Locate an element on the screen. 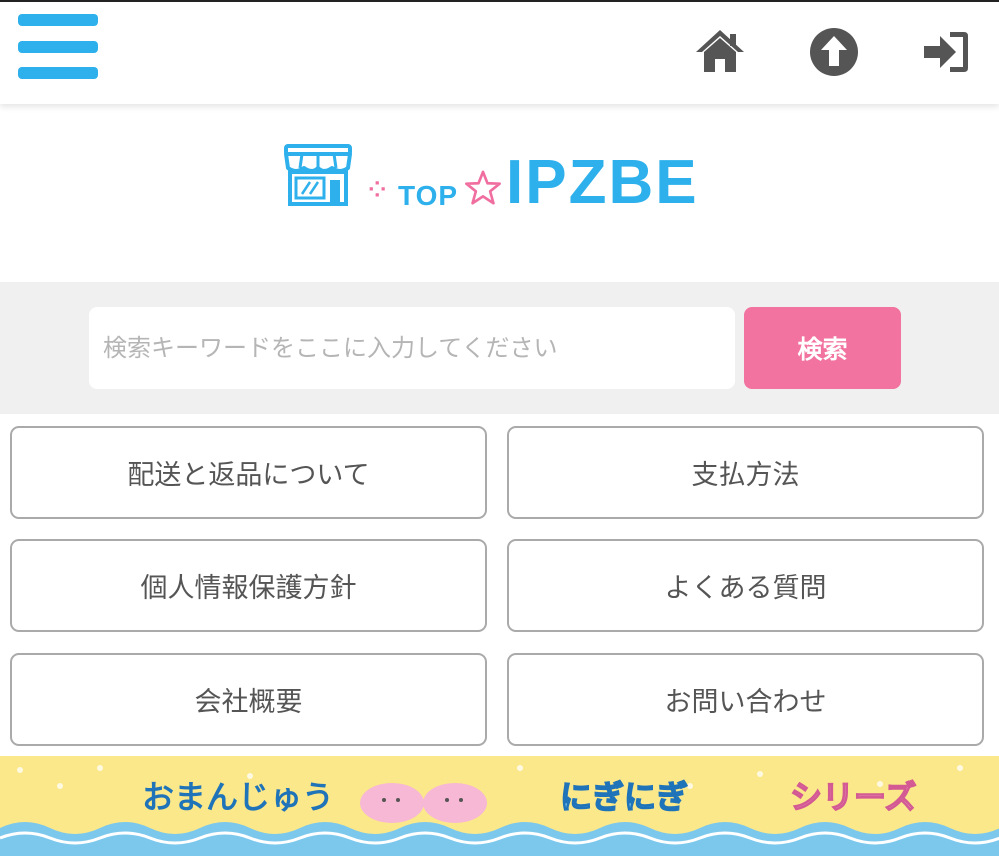 Image resolution: width=999 pixels, height=856 pixels. banner-title-right: シリーズ is located at coordinates (853, 797).